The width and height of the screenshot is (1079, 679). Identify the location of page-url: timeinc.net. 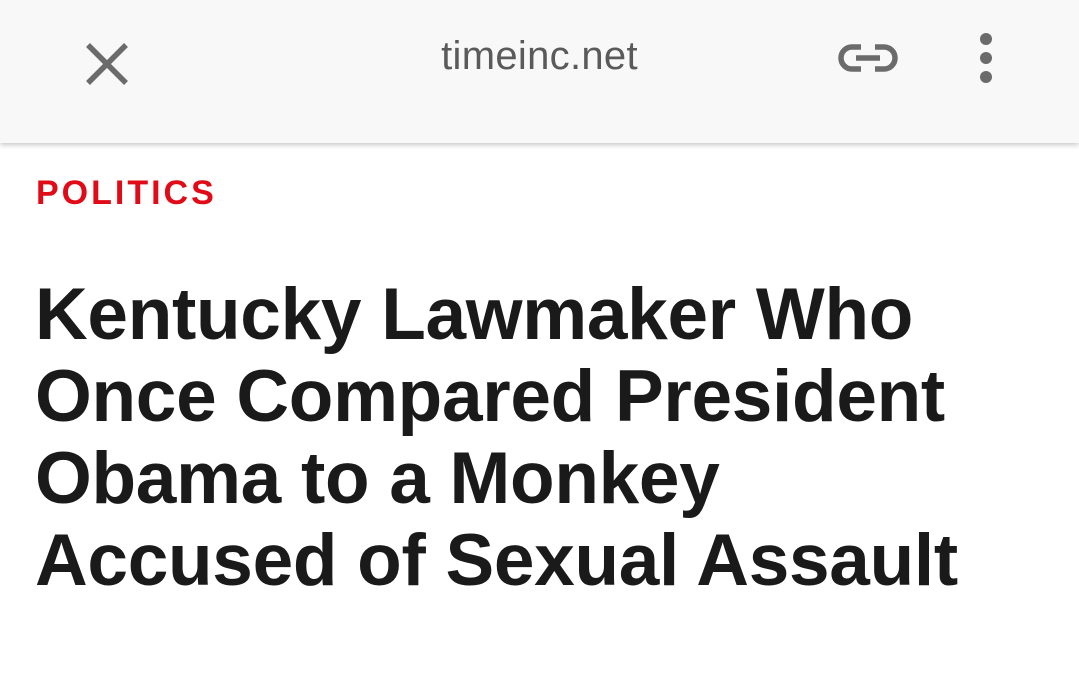
(539, 56).